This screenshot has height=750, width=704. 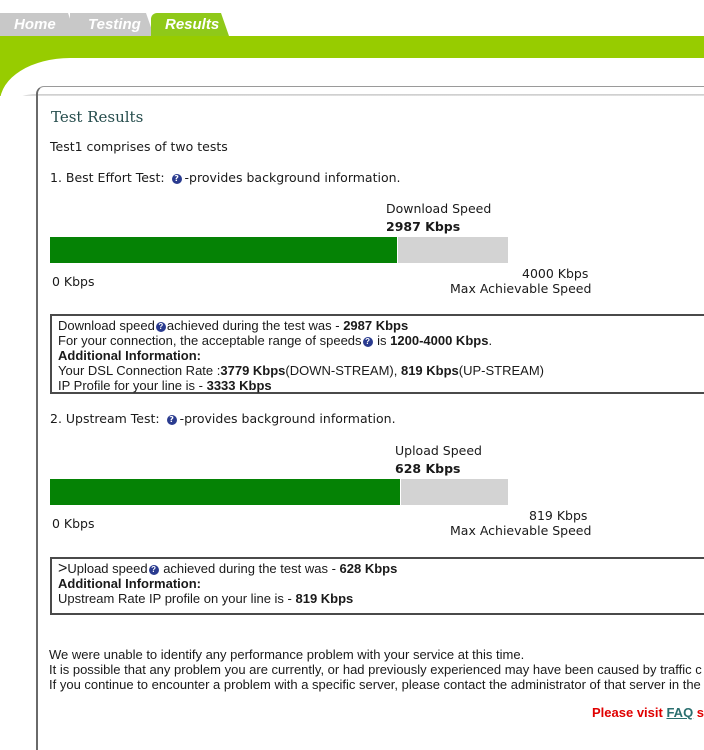 What do you see at coordinates (255, 325) in the screenshot?
I see `download-info-mid: achieved during the test was -` at bounding box center [255, 325].